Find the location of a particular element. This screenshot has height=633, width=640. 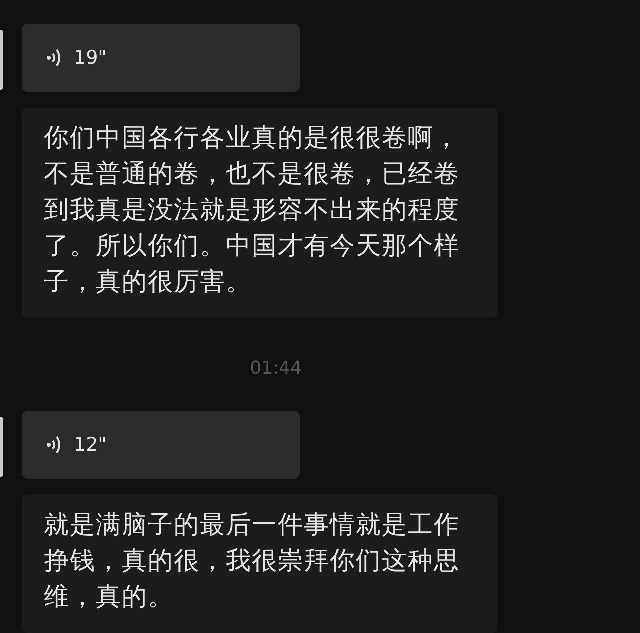

timestamp: 01:44 is located at coordinates (276, 368).